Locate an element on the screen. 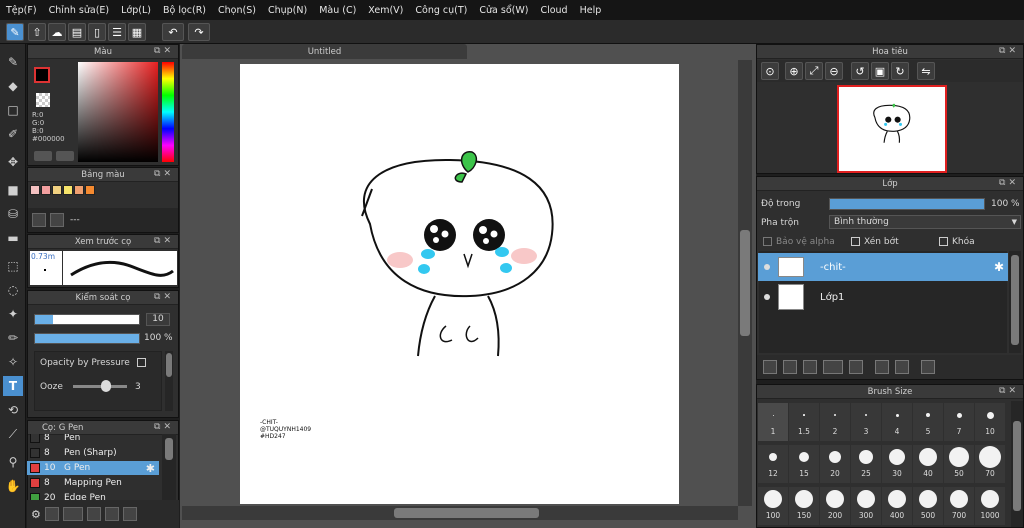  chat-icon: ☁ is located at coordinates (57, 32).